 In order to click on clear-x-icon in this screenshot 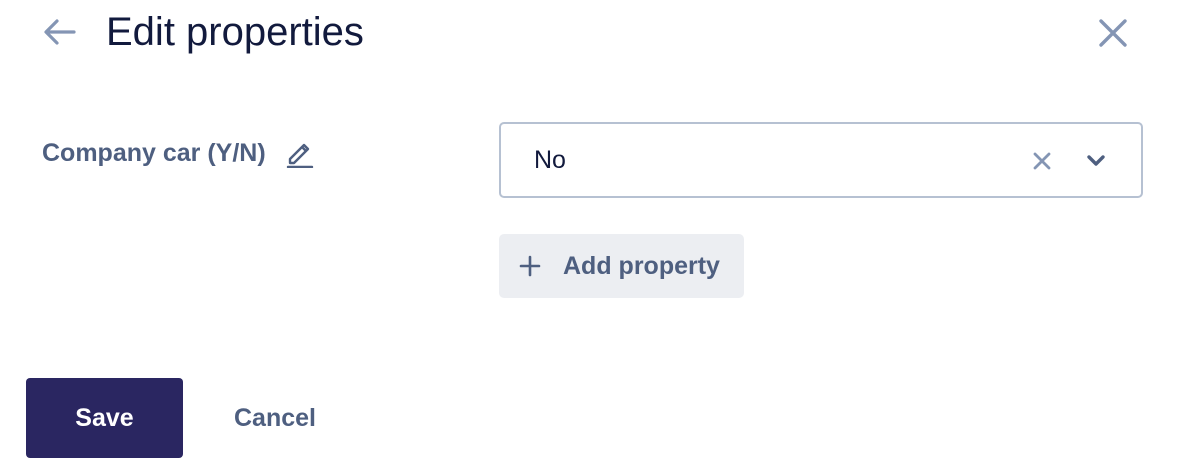, I will do `click(1042, 161)`.